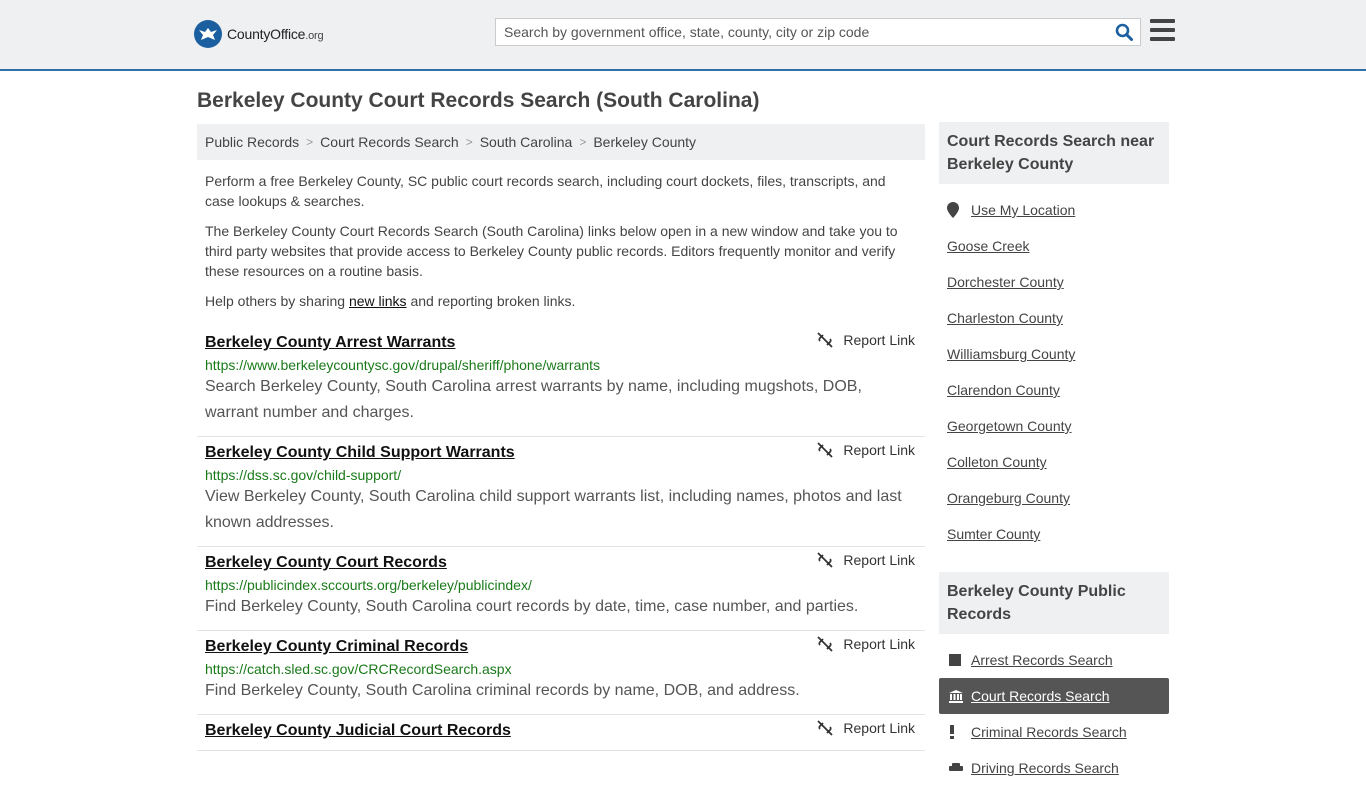  I want to click on courthouse-icon, so click(960, 696).